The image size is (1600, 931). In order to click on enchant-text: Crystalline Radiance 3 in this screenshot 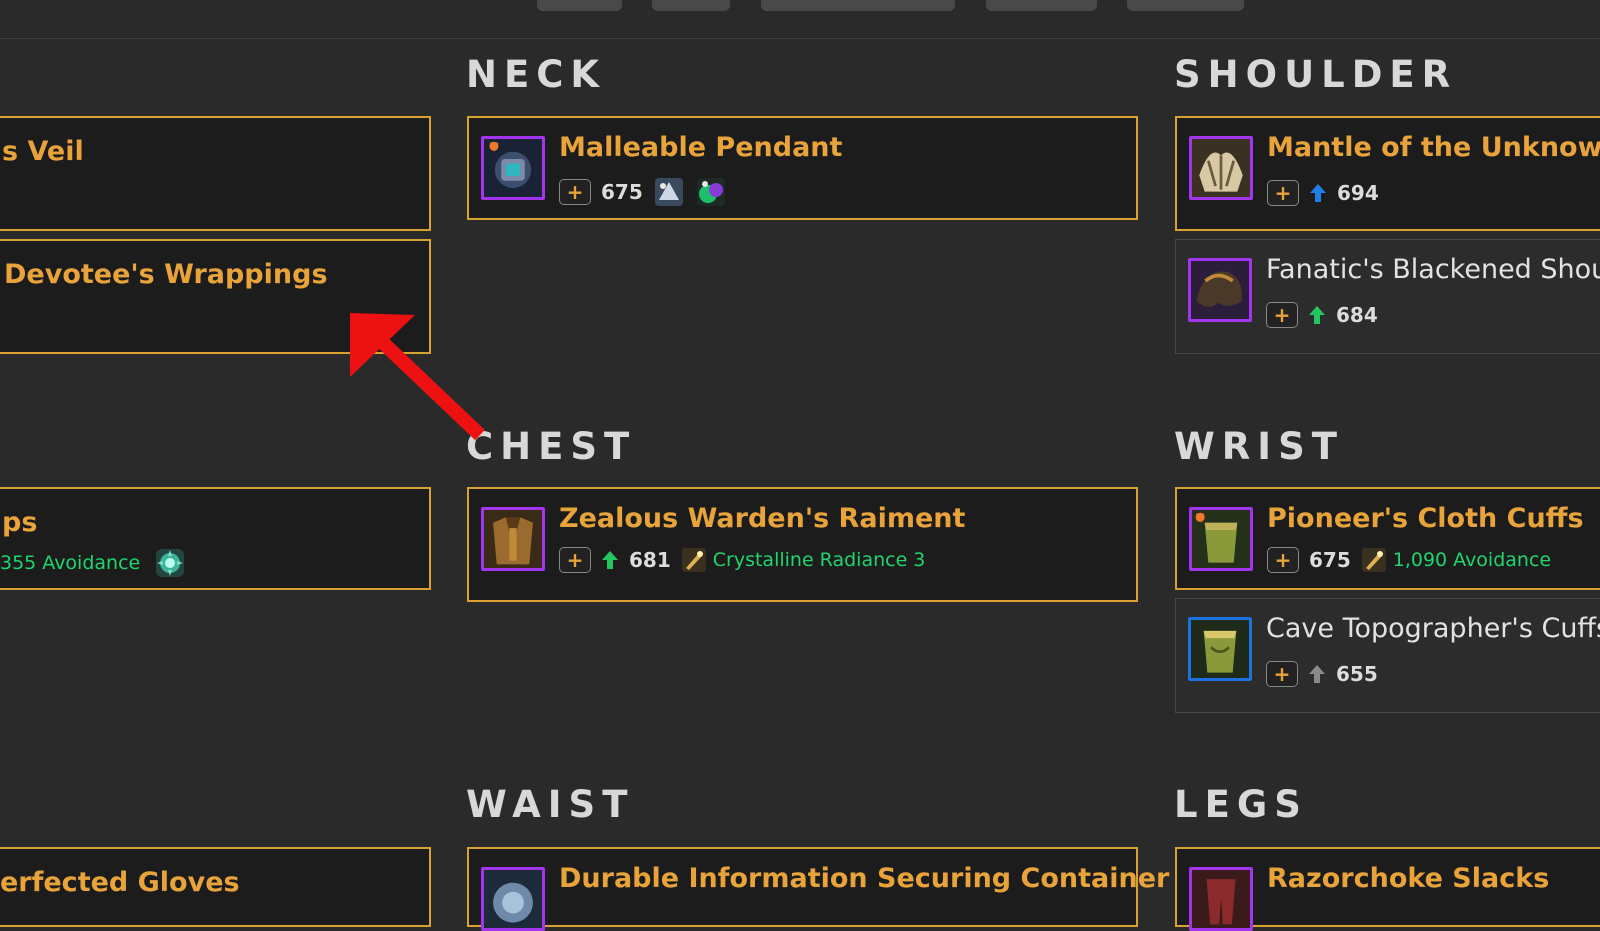, I will do `click(819, 560)`.